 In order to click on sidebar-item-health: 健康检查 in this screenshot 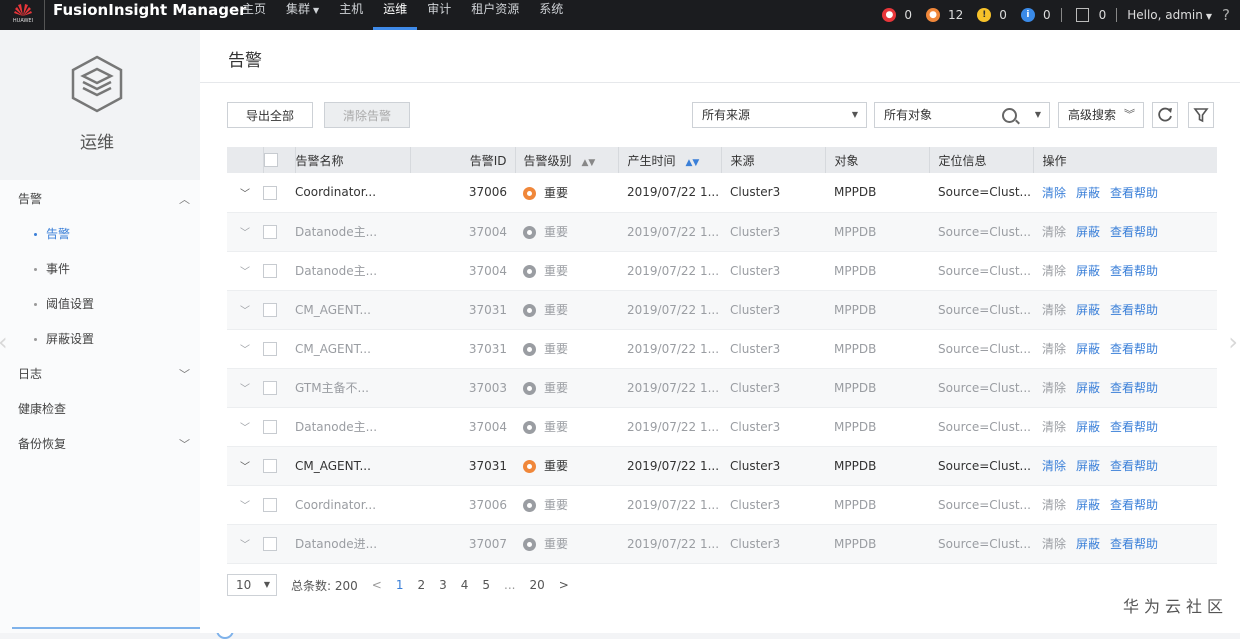, I will do `click(100, 409)`.